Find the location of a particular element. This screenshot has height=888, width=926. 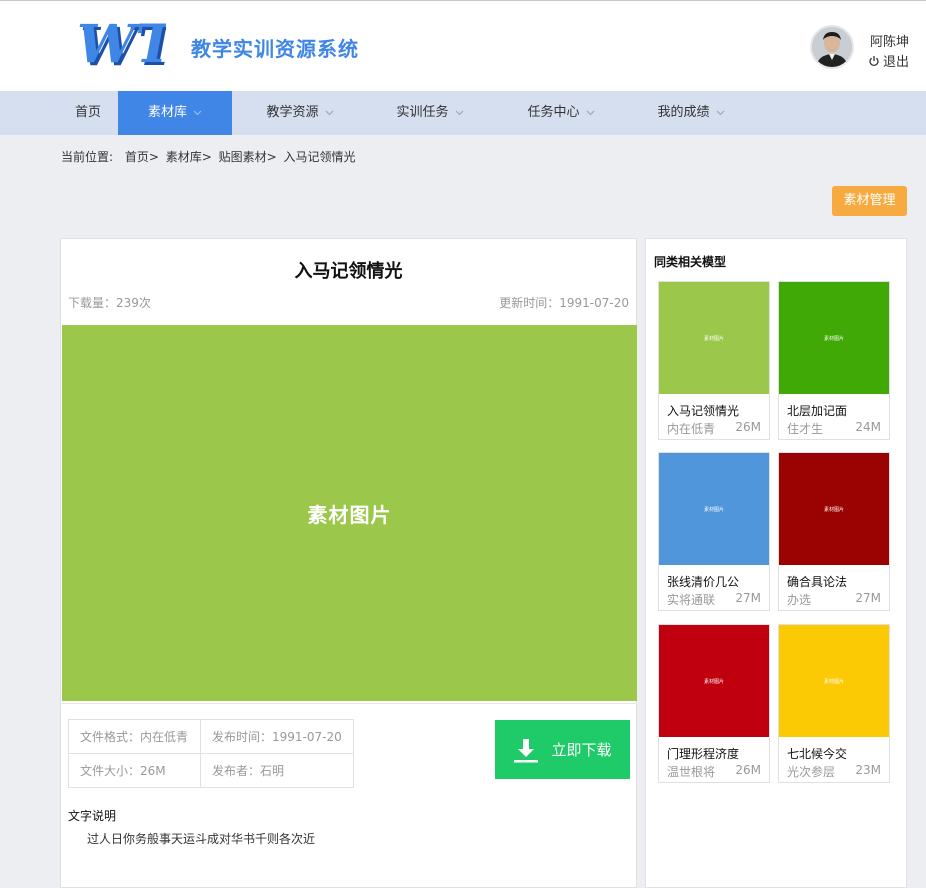

nav-item-material-library: 素材库 is located at coordinates (175, 113).